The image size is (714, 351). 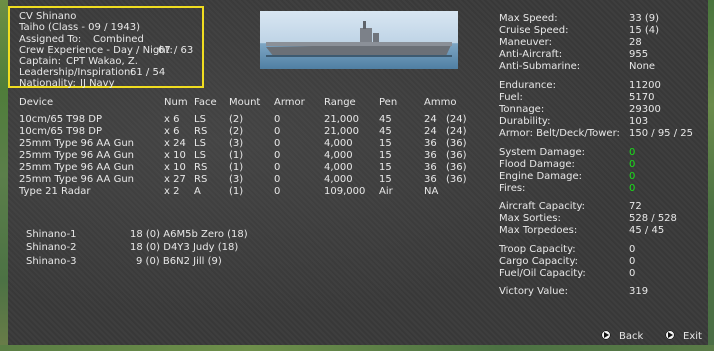 What do you see at coordinates (102, 61) in the screenshot?
I see `captain-value: CPT Wakao, Z.` at bounding box center [102, 61].